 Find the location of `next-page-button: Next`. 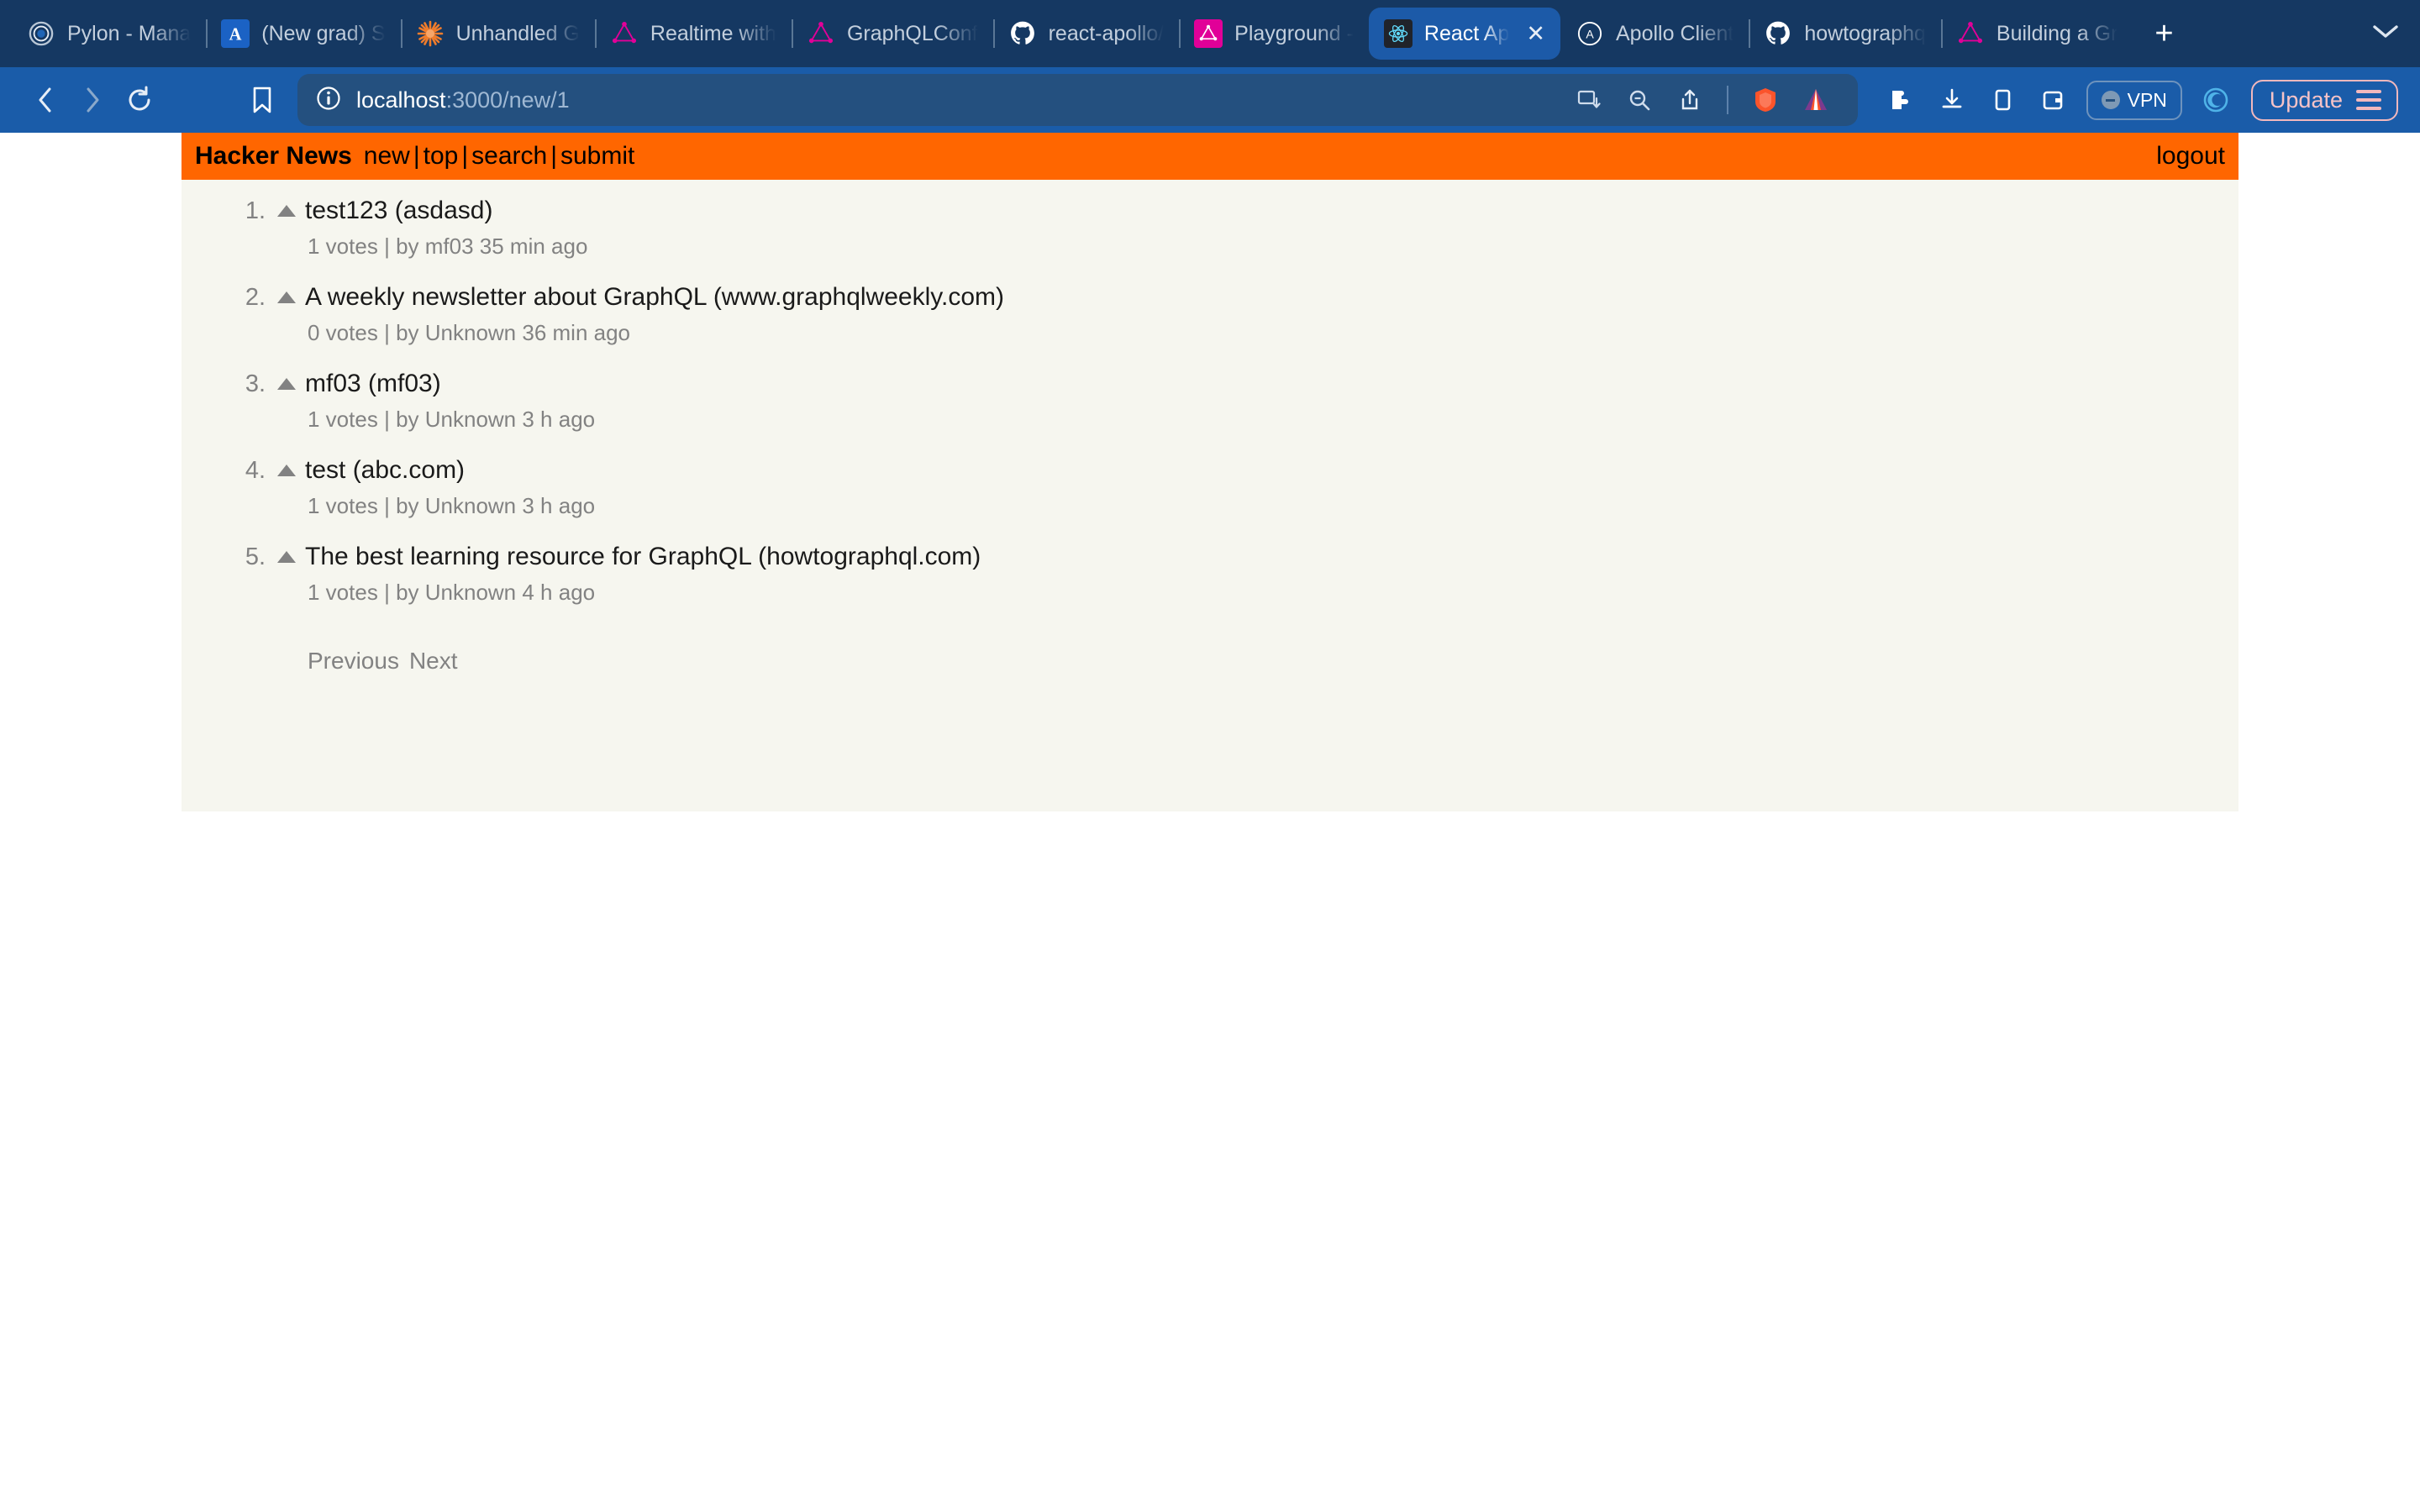

next-page-button: Next is located at coordinates (434, 661).